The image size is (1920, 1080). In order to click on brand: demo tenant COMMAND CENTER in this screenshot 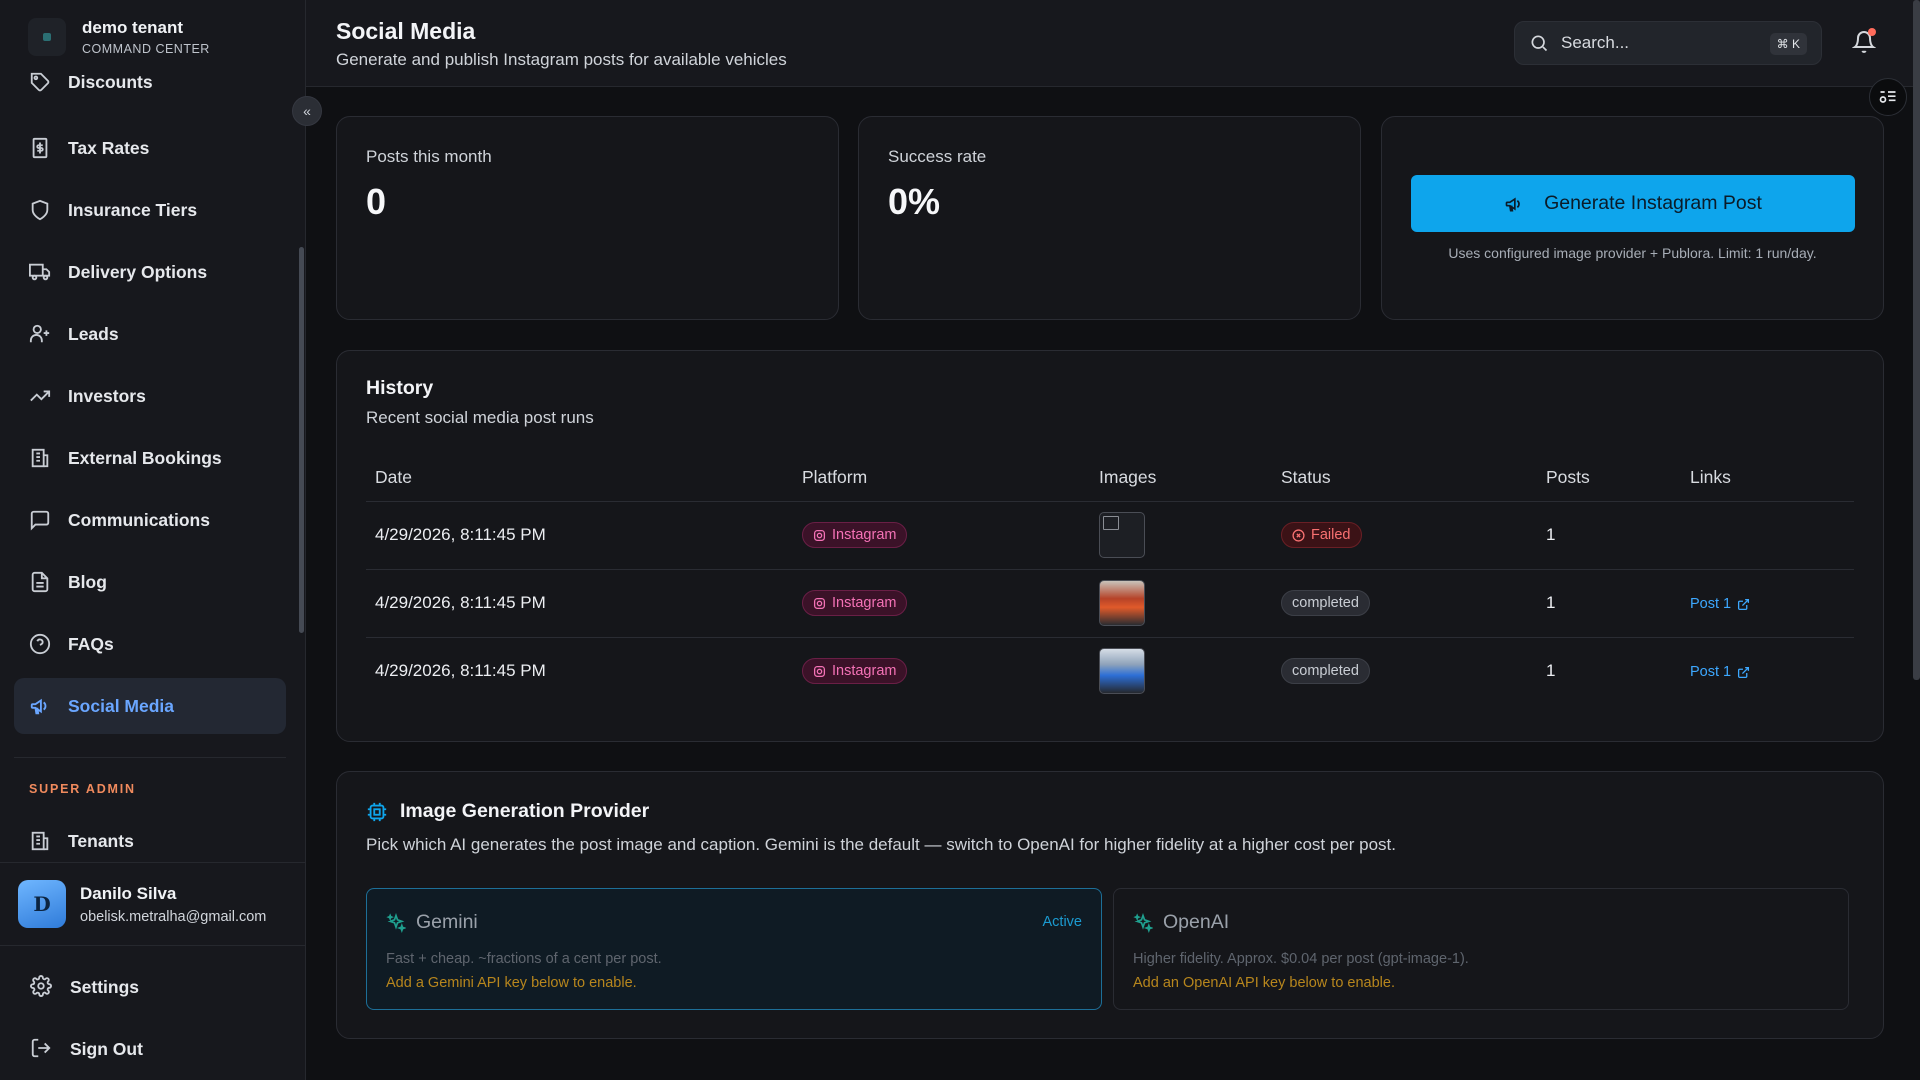, I will do `click(119, 37)`.